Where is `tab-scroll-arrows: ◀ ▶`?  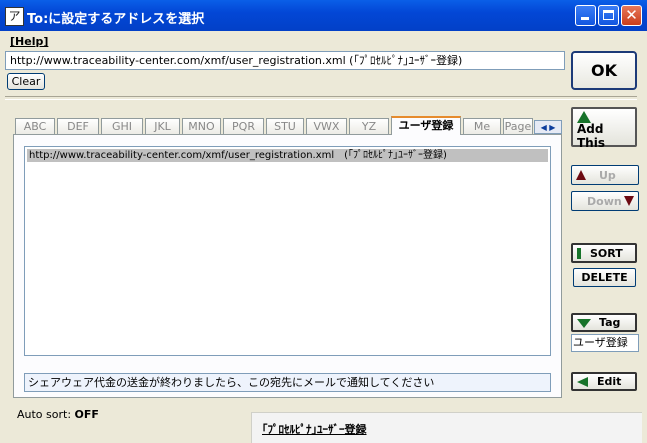 tab-scroll-arrows: ◀ ▶ is located at coordinates (548, 127).